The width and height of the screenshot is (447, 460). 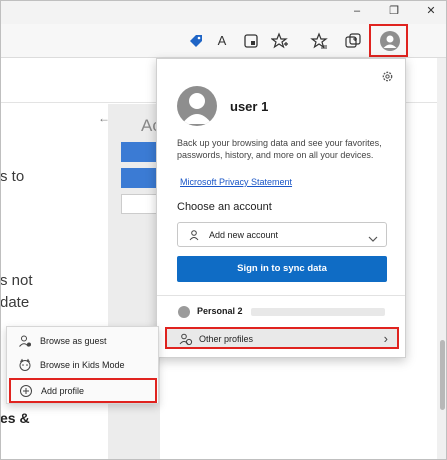 What do you see at coordinates (388, 40) in the screenshot?
I see `profile-button-highlight` at bounding box center [388, 40].